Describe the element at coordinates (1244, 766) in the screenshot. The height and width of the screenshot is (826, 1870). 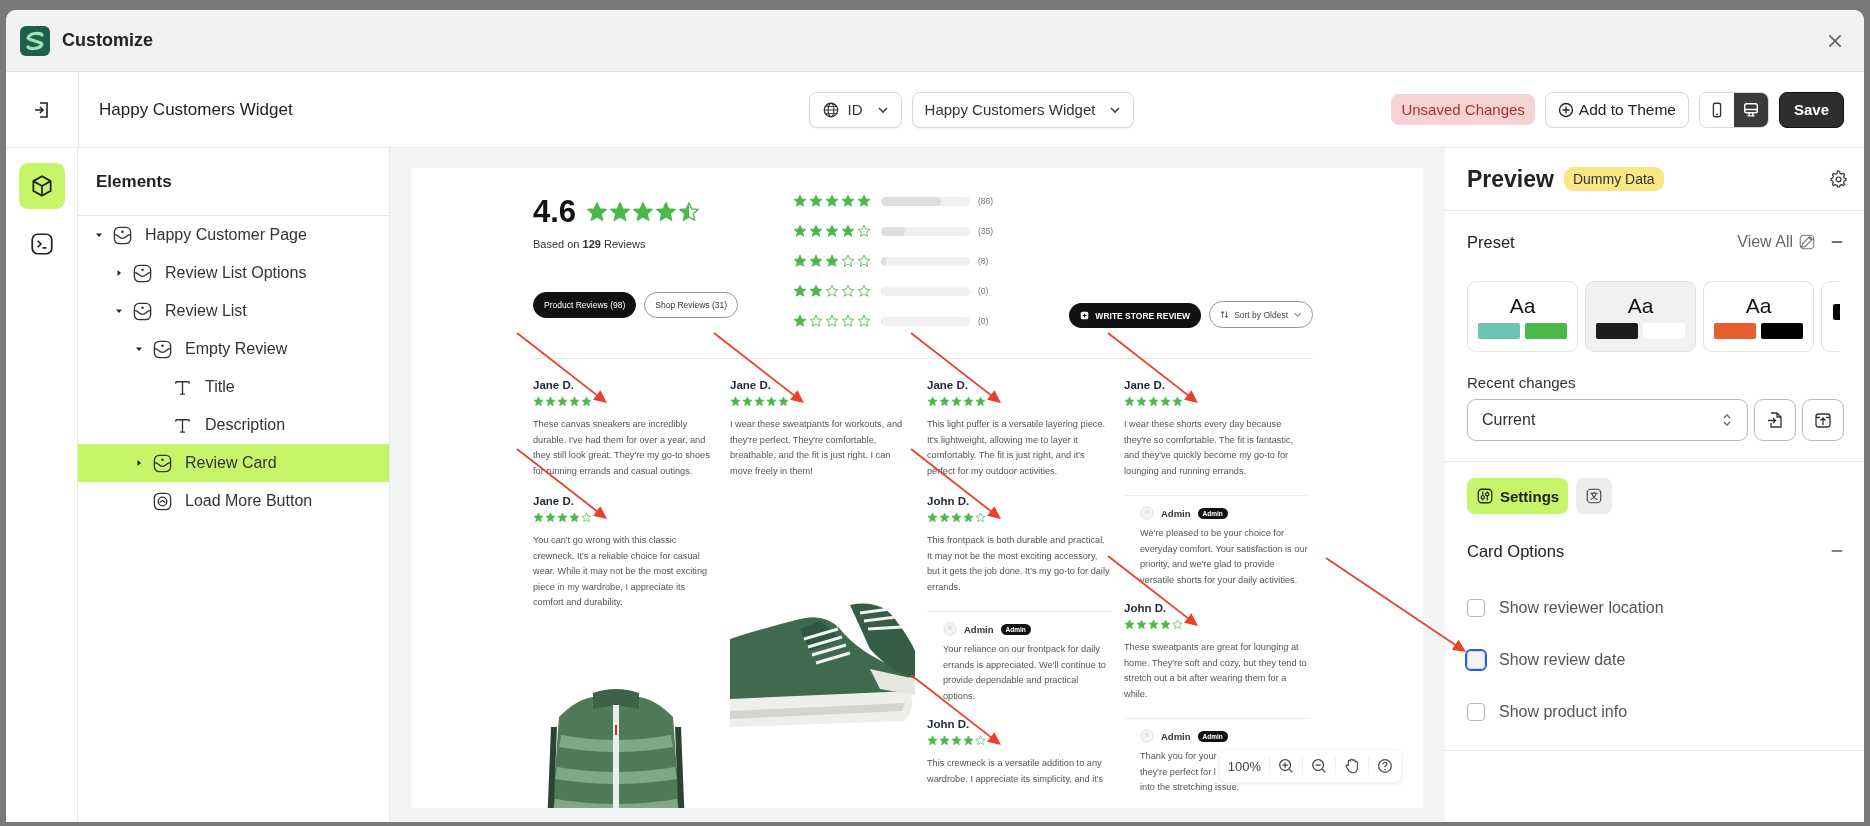
I see `zoom-level: 100%` at that location.